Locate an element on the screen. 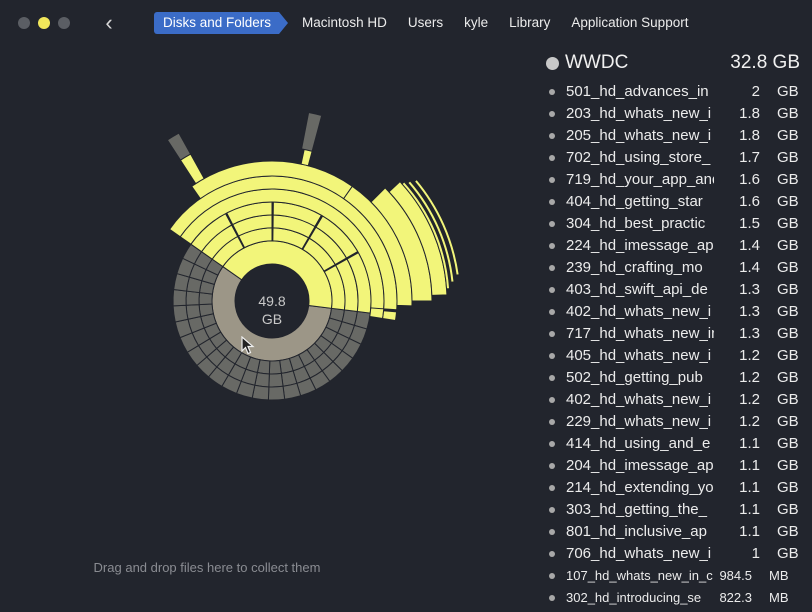 This screenshot has width=812, height=612. list-item: 501_hd_advances_in 2 GB is located at coordinates (676, 92).